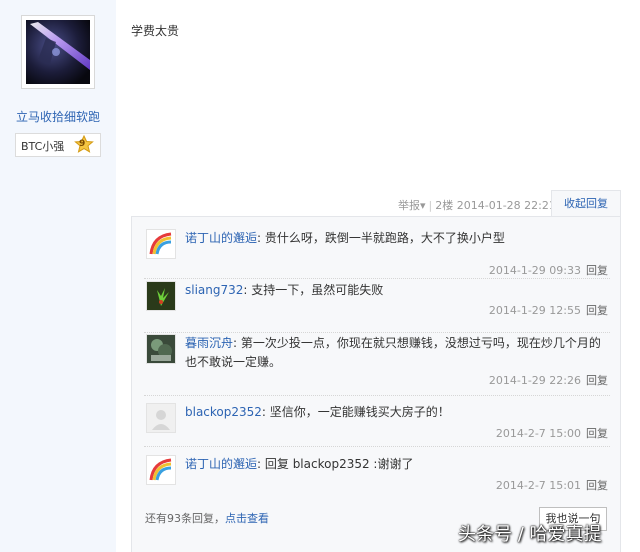 Image resolution: width=640 pixels, height=552 pixels. What do you see at coordinates (339, 464) in the screenshot?
I see `reply-content: 回复 blackop2352 :谢谢了` at bounding box center [339, 464].